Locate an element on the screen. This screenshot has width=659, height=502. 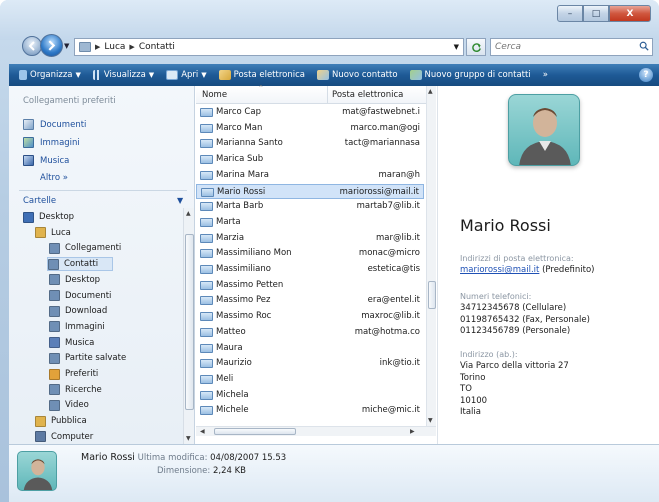
tree-item-contatti: Contatti is located at coordinates (80, 264).